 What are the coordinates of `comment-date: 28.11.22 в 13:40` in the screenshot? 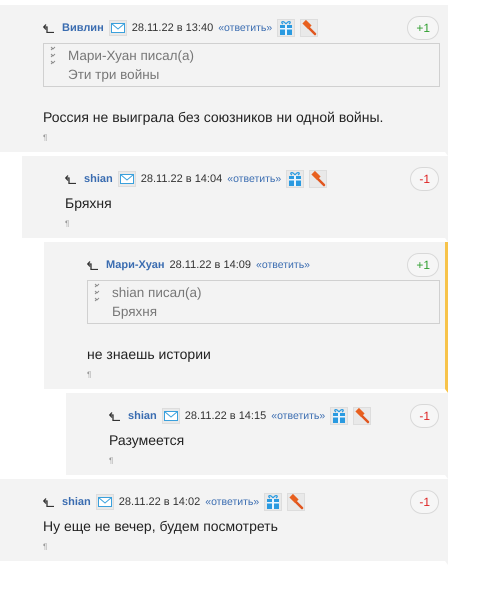 It's located at (173, 28).